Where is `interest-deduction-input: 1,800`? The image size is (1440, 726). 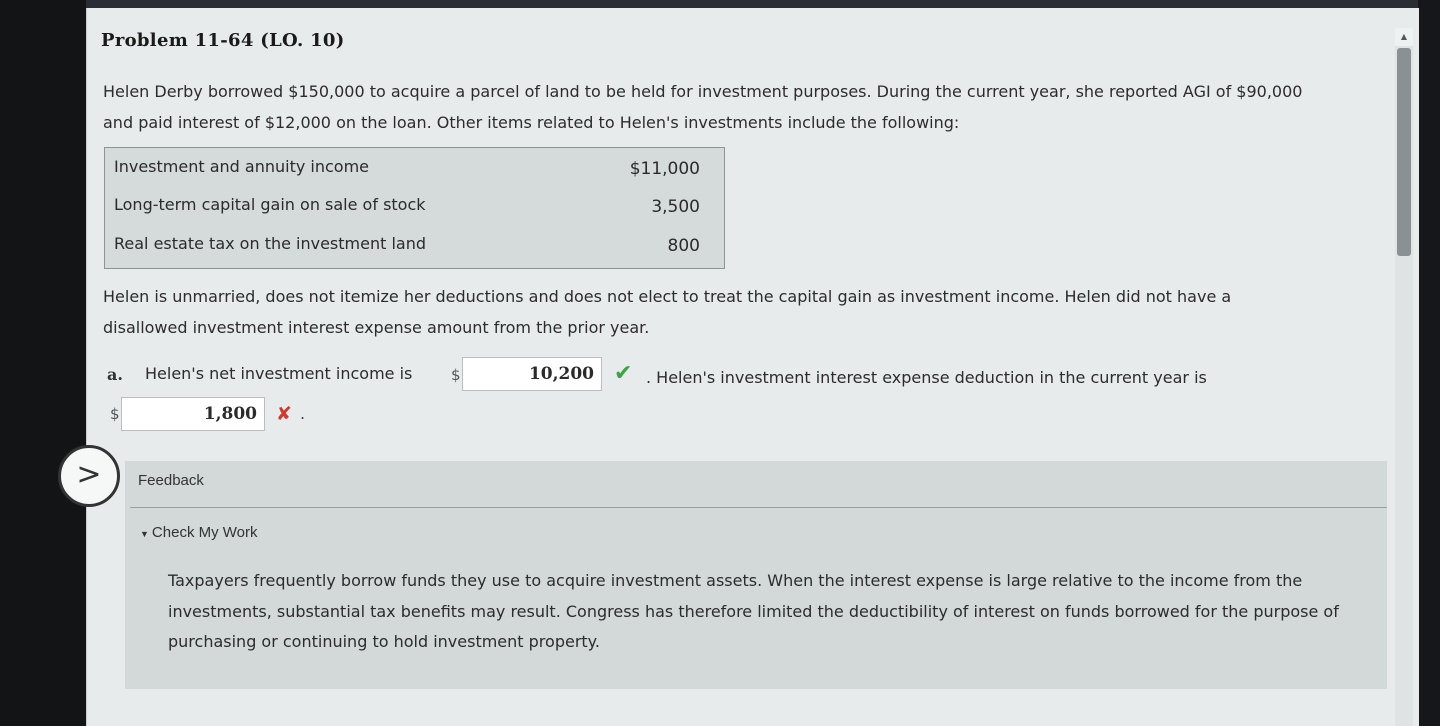 interest-deduction-input: 1,800 is located at coordinates (193, 414).